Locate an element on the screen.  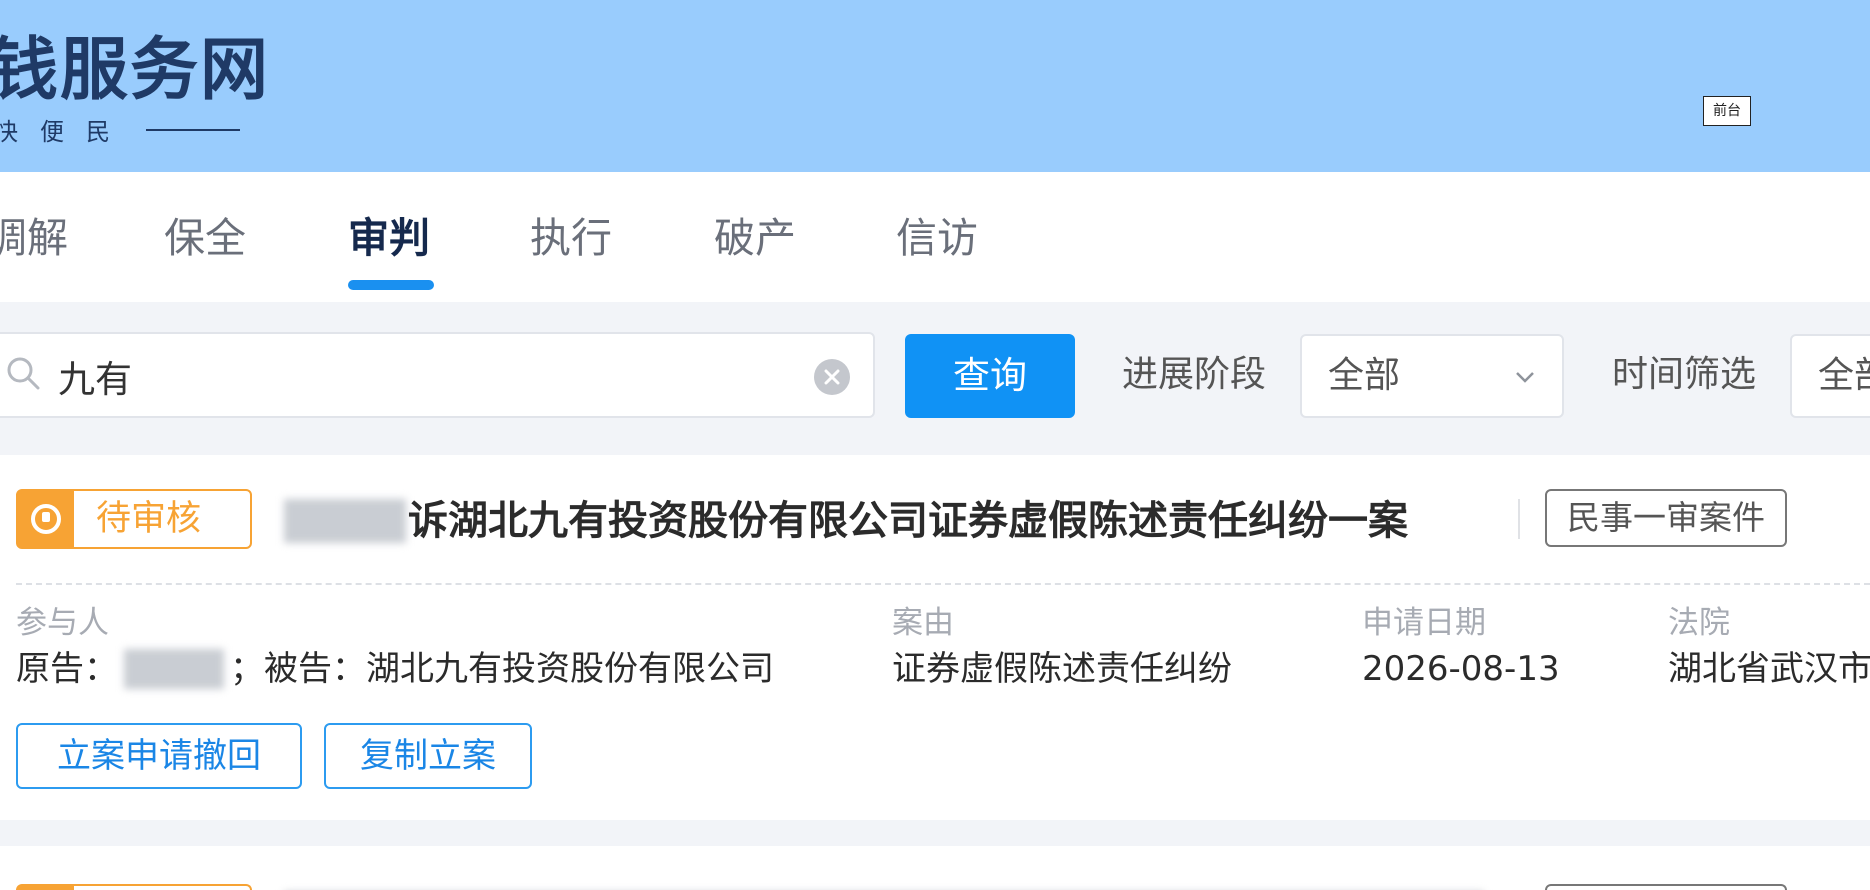
cause-label: 案由 is located at coordinates (923, 623).